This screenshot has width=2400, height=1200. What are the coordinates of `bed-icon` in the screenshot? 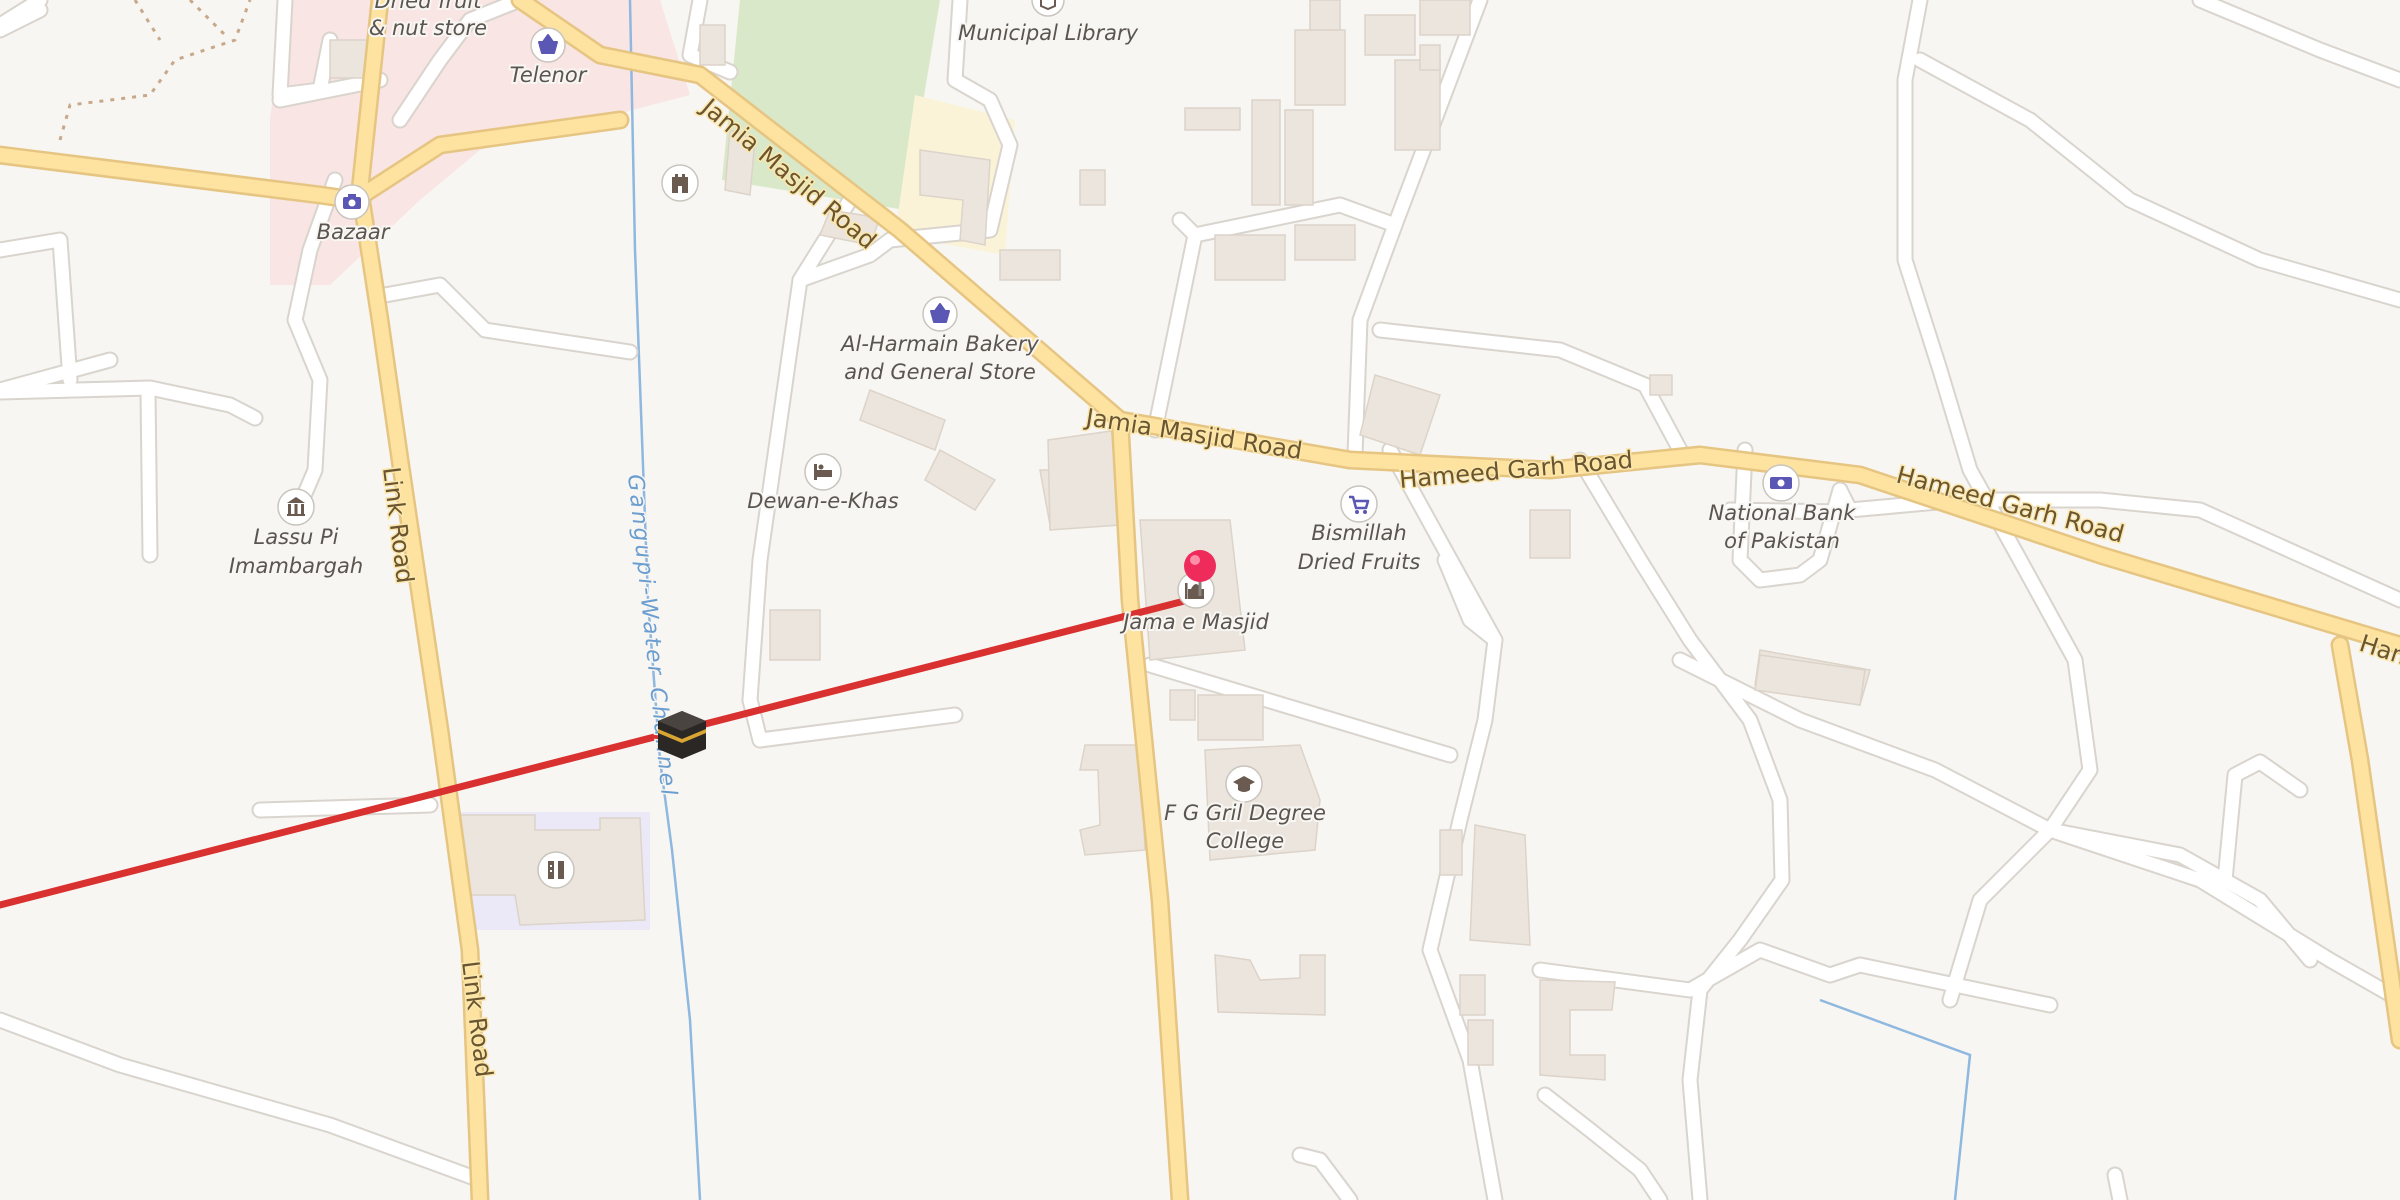 It's located at (823, 472).